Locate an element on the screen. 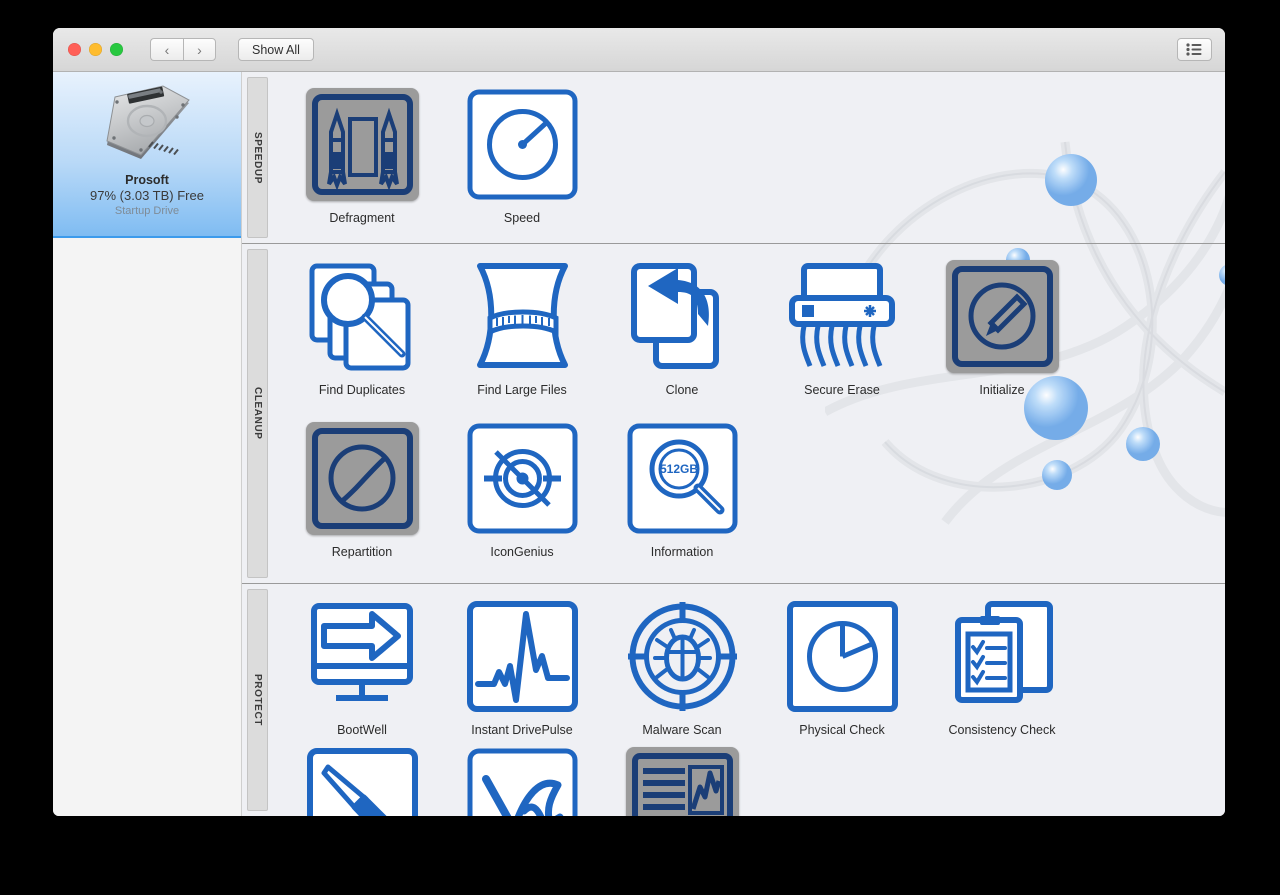 The height and width of the screenshot is (895, 1280). tile-label: Consistency Check is located at coordinates (1002, 730).